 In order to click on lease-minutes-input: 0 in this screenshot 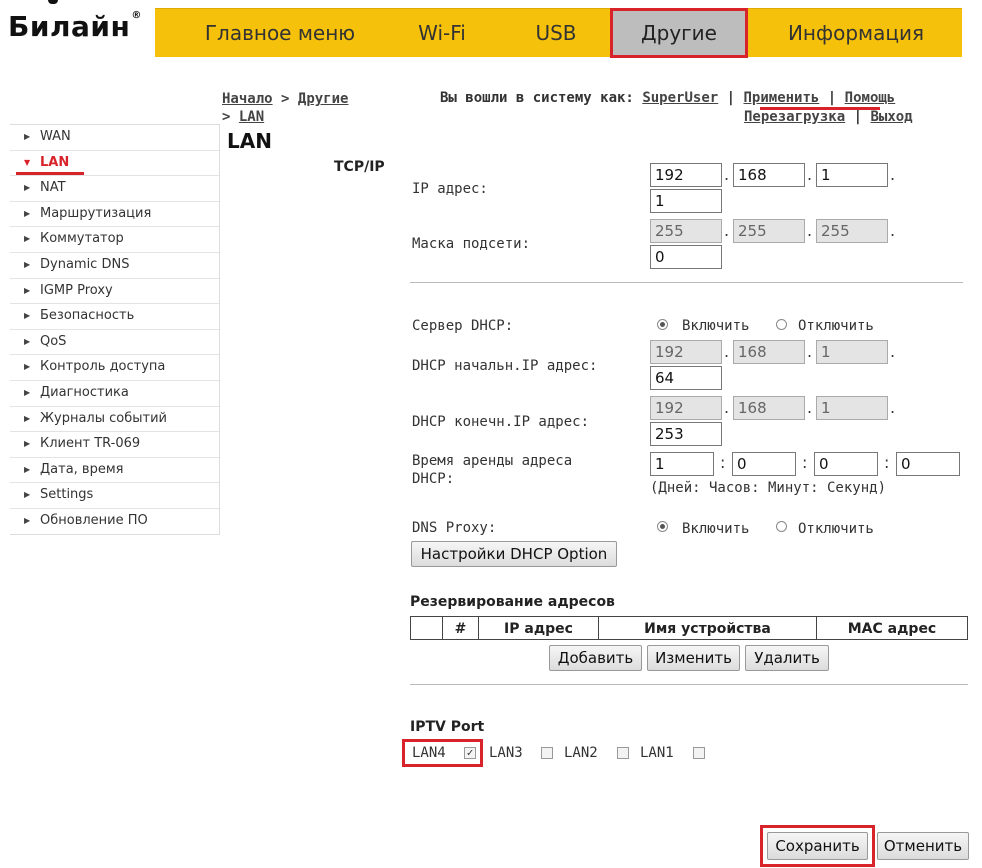, I will do `click(846, 464)`.